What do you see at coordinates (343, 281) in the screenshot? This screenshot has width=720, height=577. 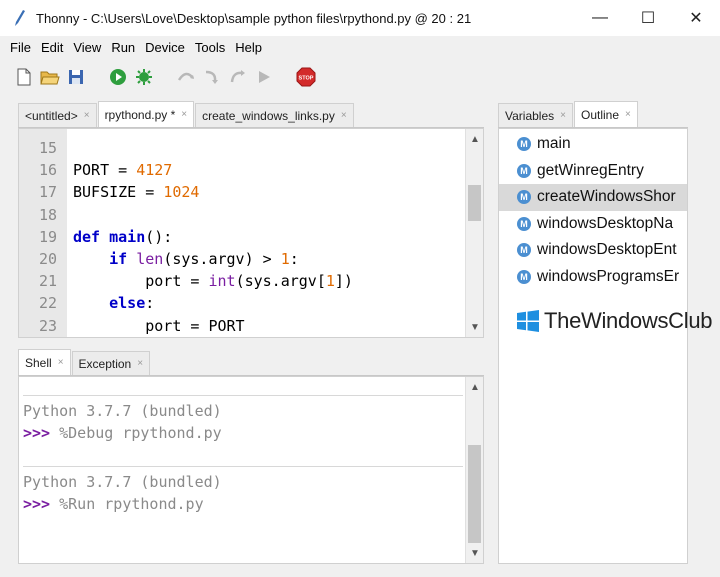 I see `code-text: ])` at bounding box center [343, 281].